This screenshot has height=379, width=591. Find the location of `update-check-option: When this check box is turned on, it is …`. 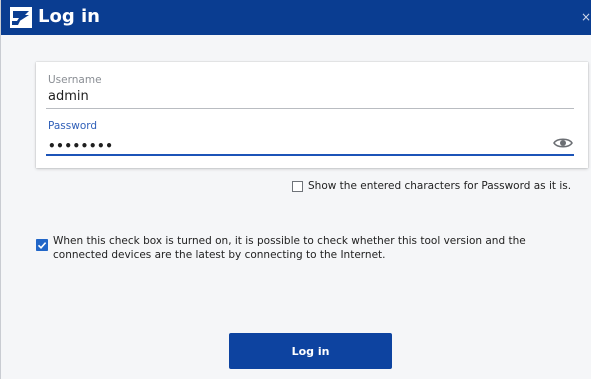

update-check-option: When this check box is turned on, it is … is located at coordinates (306, 249).